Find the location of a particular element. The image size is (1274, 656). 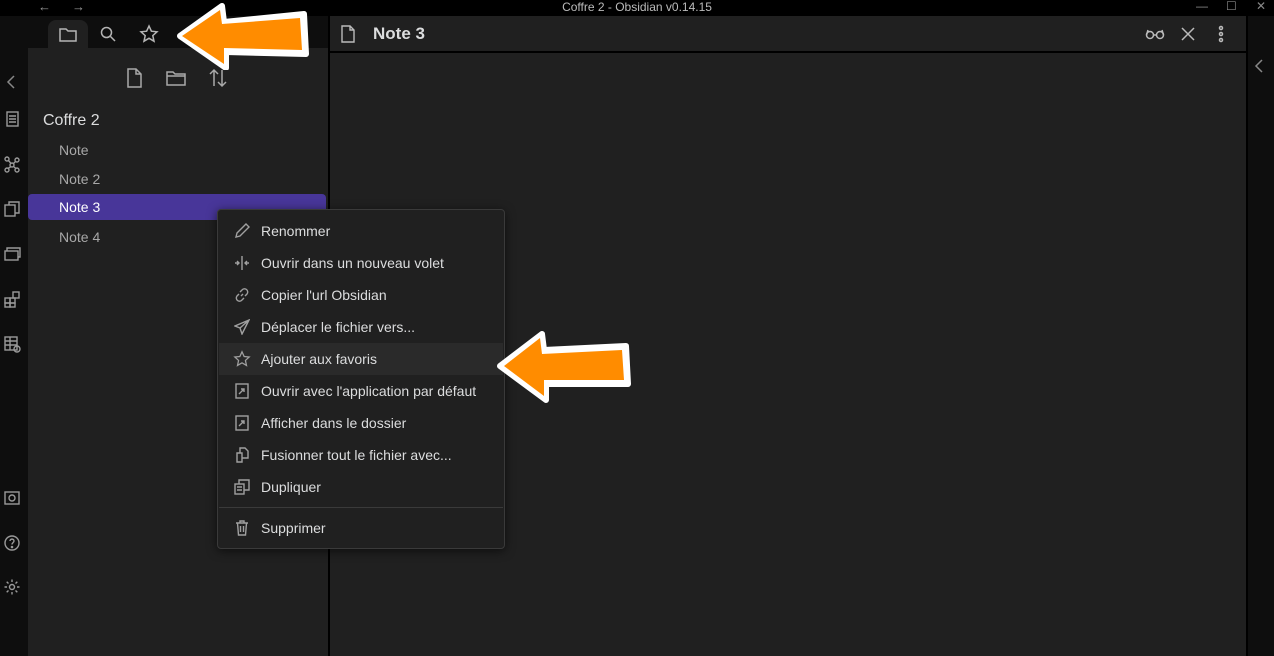

search-icon is located at coordinates (108, 34).